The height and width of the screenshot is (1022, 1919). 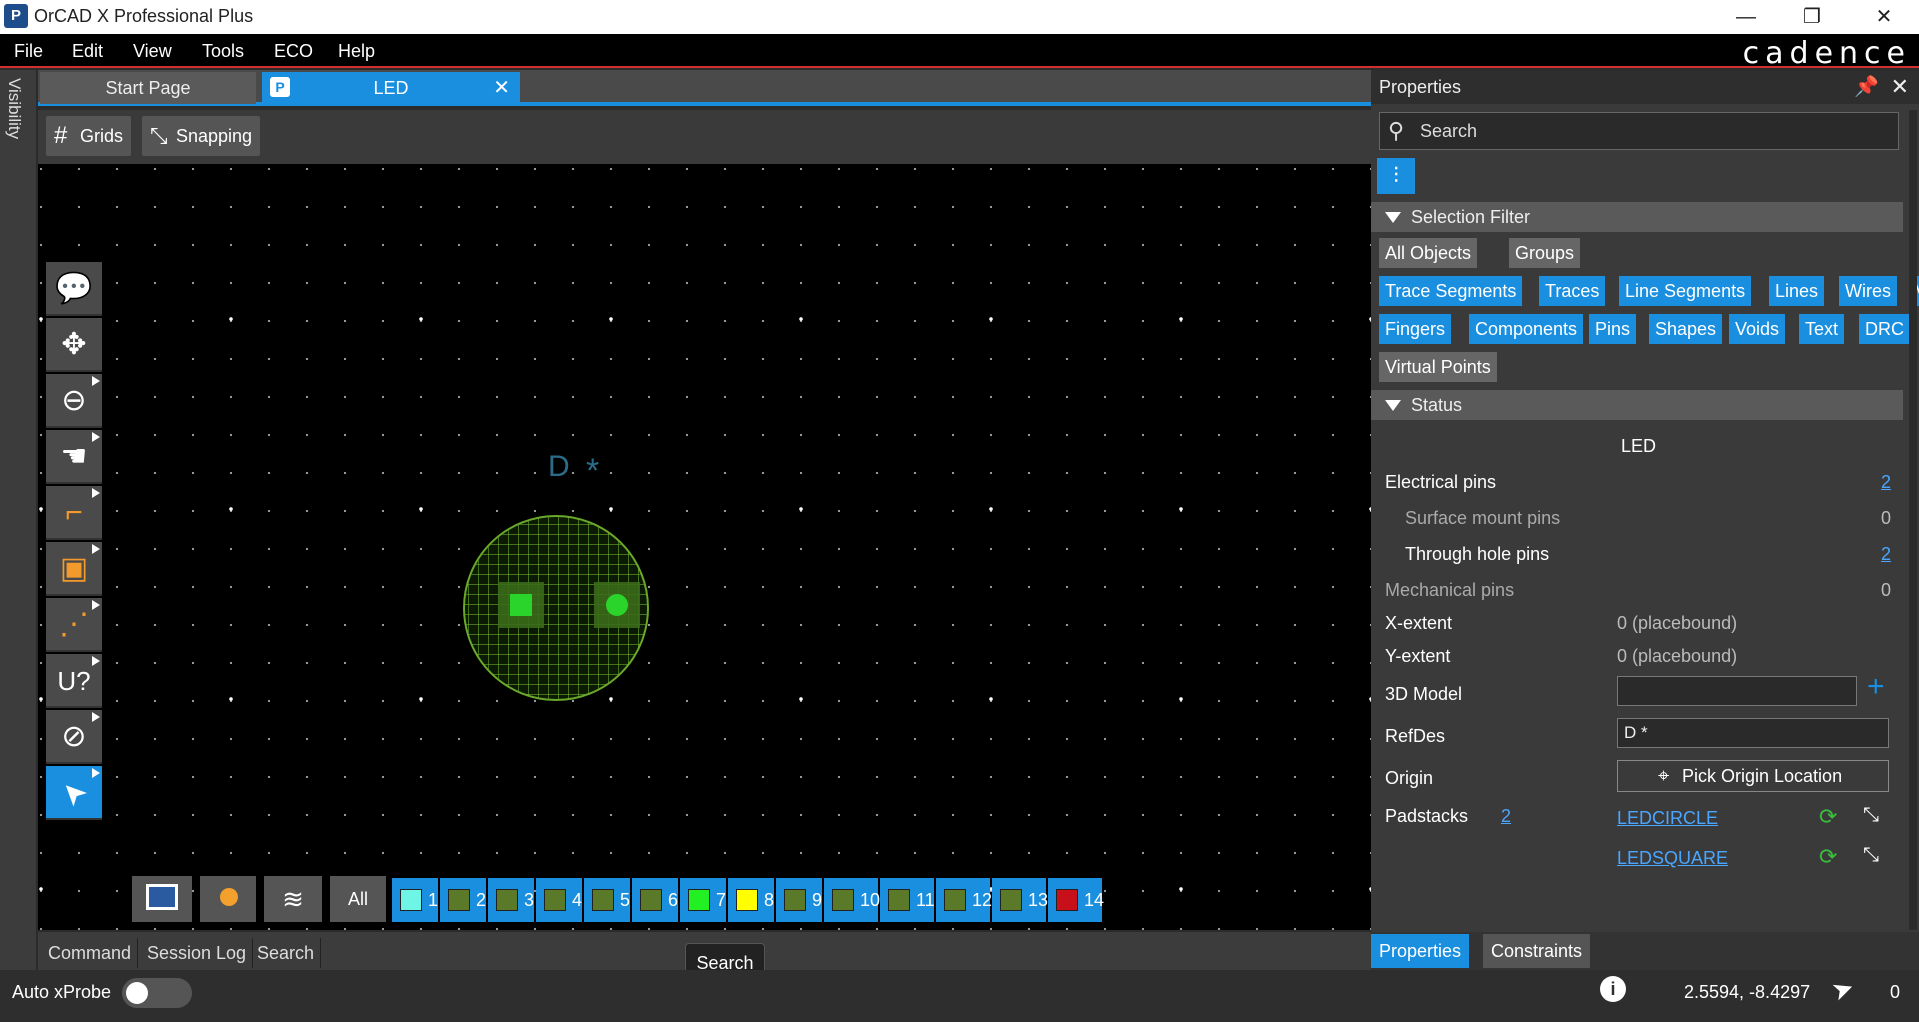 I want to click on tab-session-log: Session Log, so click(x=197, y=953).